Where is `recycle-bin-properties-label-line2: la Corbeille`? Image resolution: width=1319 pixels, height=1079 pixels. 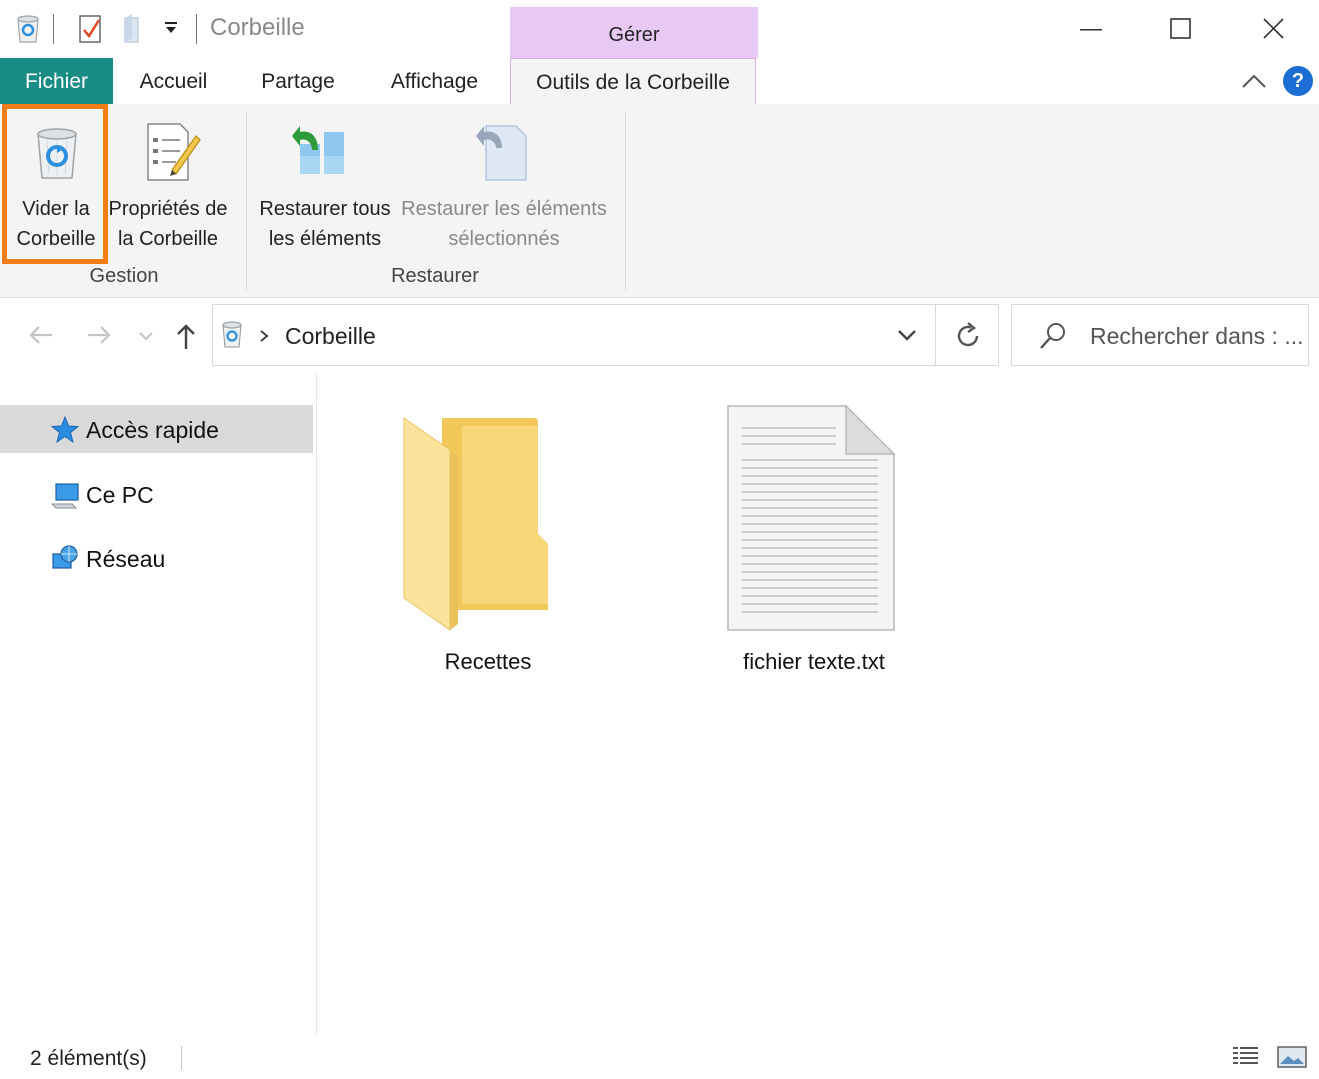
recycle-bin-properties-label-line2: la Corbeille is located at coordinates (168, 239).